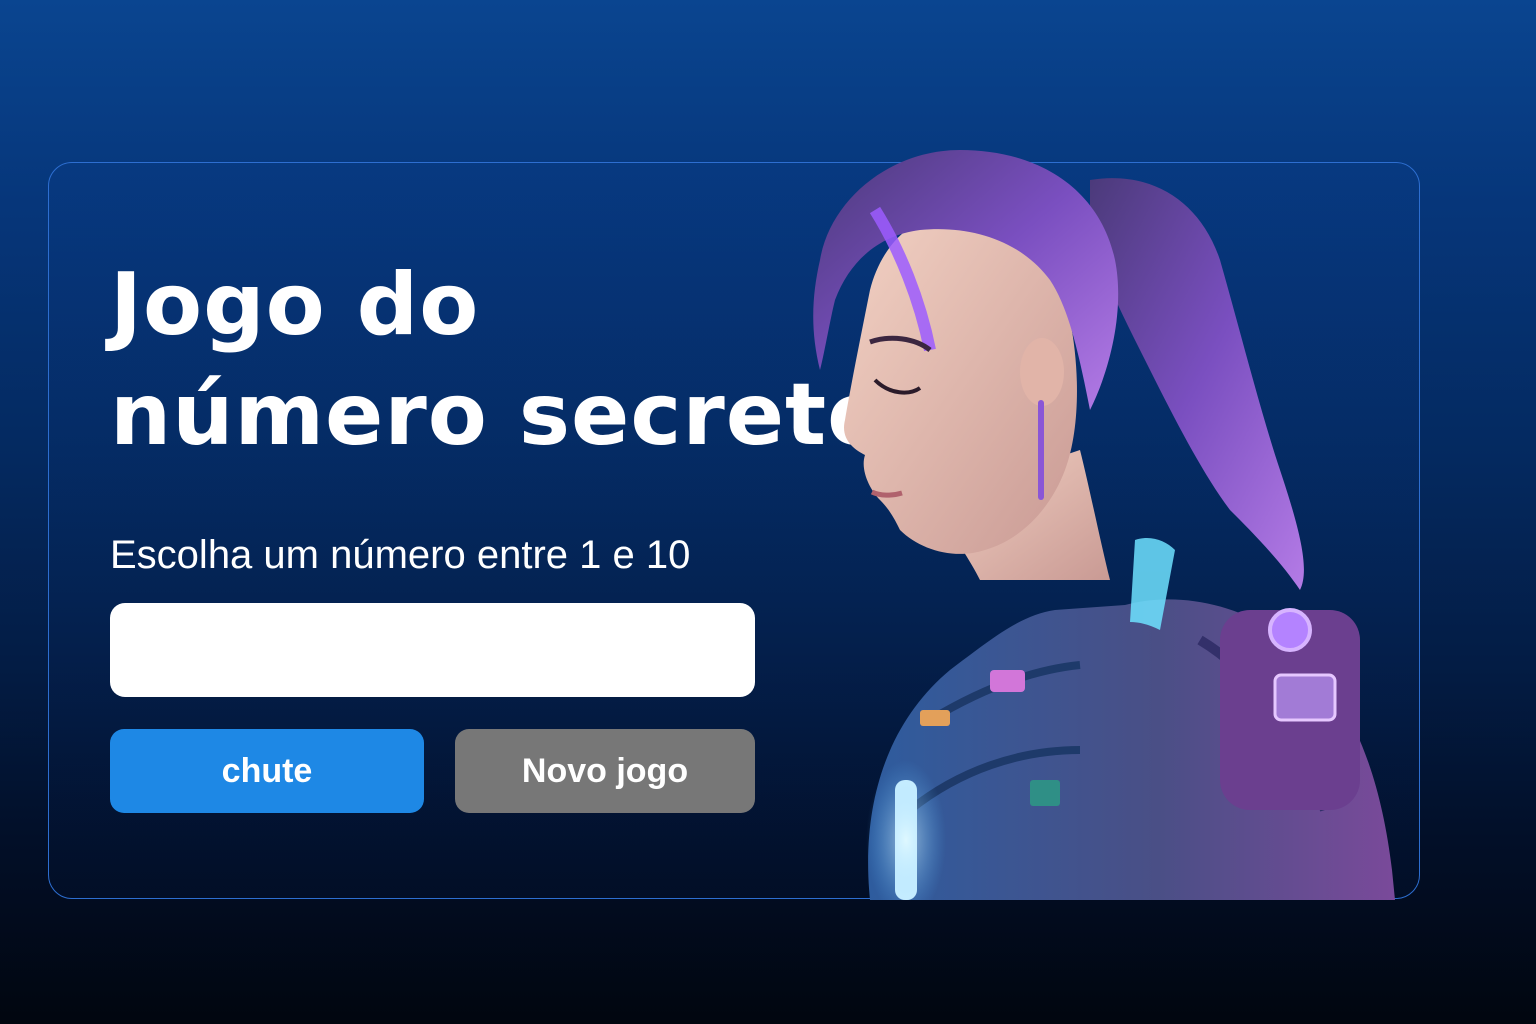  Describe the element at coordinates (1197, 384) in the screenshot. I see `ponytail` at that location.